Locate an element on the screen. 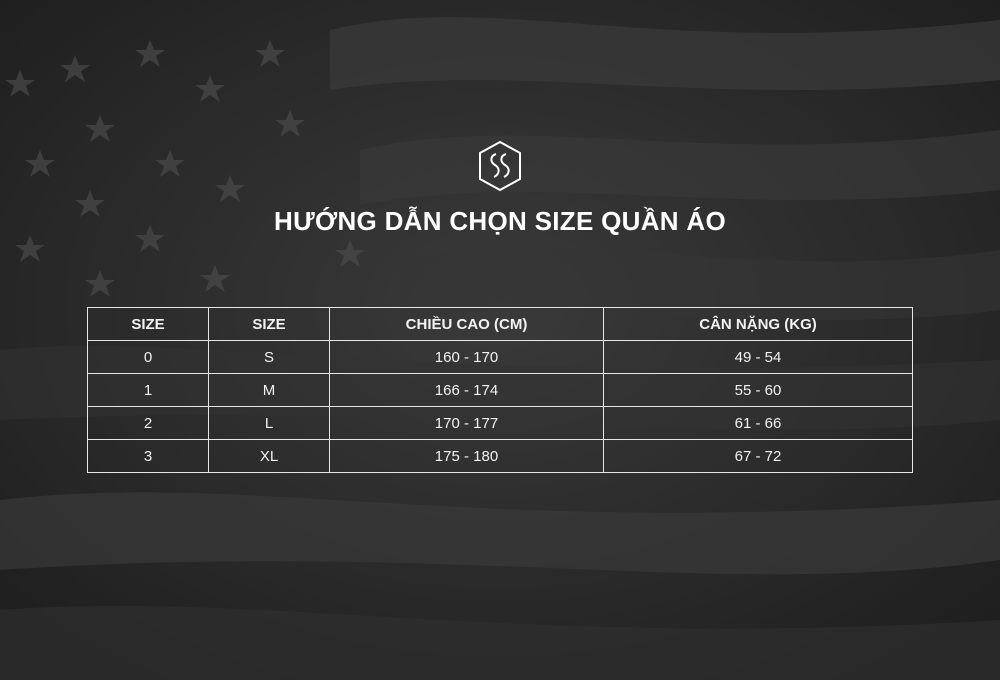  cell-weight: 67 - 72 is located at coordinates (758, 456).